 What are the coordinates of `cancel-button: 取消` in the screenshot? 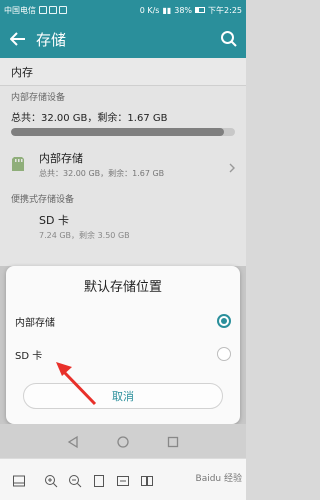 It's located at (123, 396).